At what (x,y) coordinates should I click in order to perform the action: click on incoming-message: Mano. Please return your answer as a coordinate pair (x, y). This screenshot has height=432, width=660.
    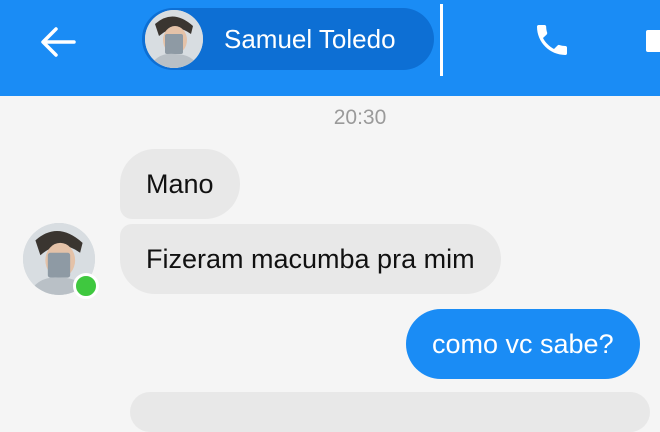
    Looking at the image, I should click on (180, 184).